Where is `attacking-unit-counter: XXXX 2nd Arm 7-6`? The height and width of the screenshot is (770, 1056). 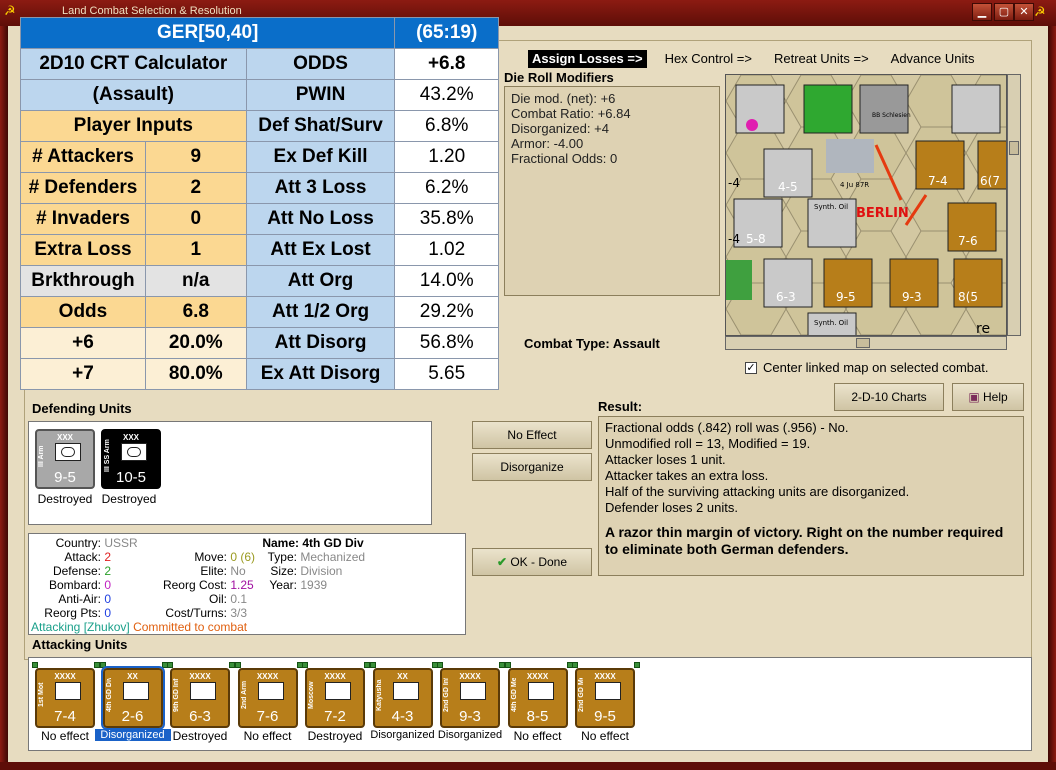 attacking-unit-counter: XXXX 2nd Arm 7-6 is located at coordinates (267, 698).